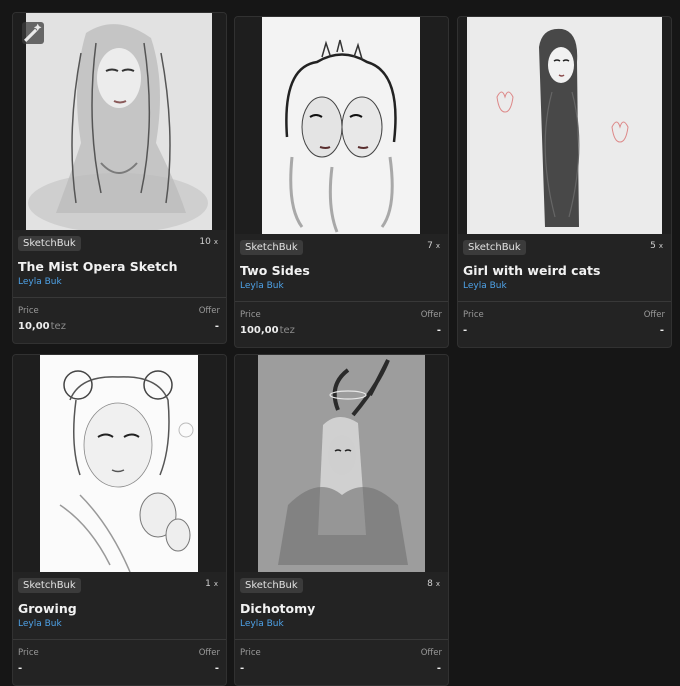  Describe the element at coordinates (208, 242) in the screenshot. I see `edition-count: 10 x` at that location.